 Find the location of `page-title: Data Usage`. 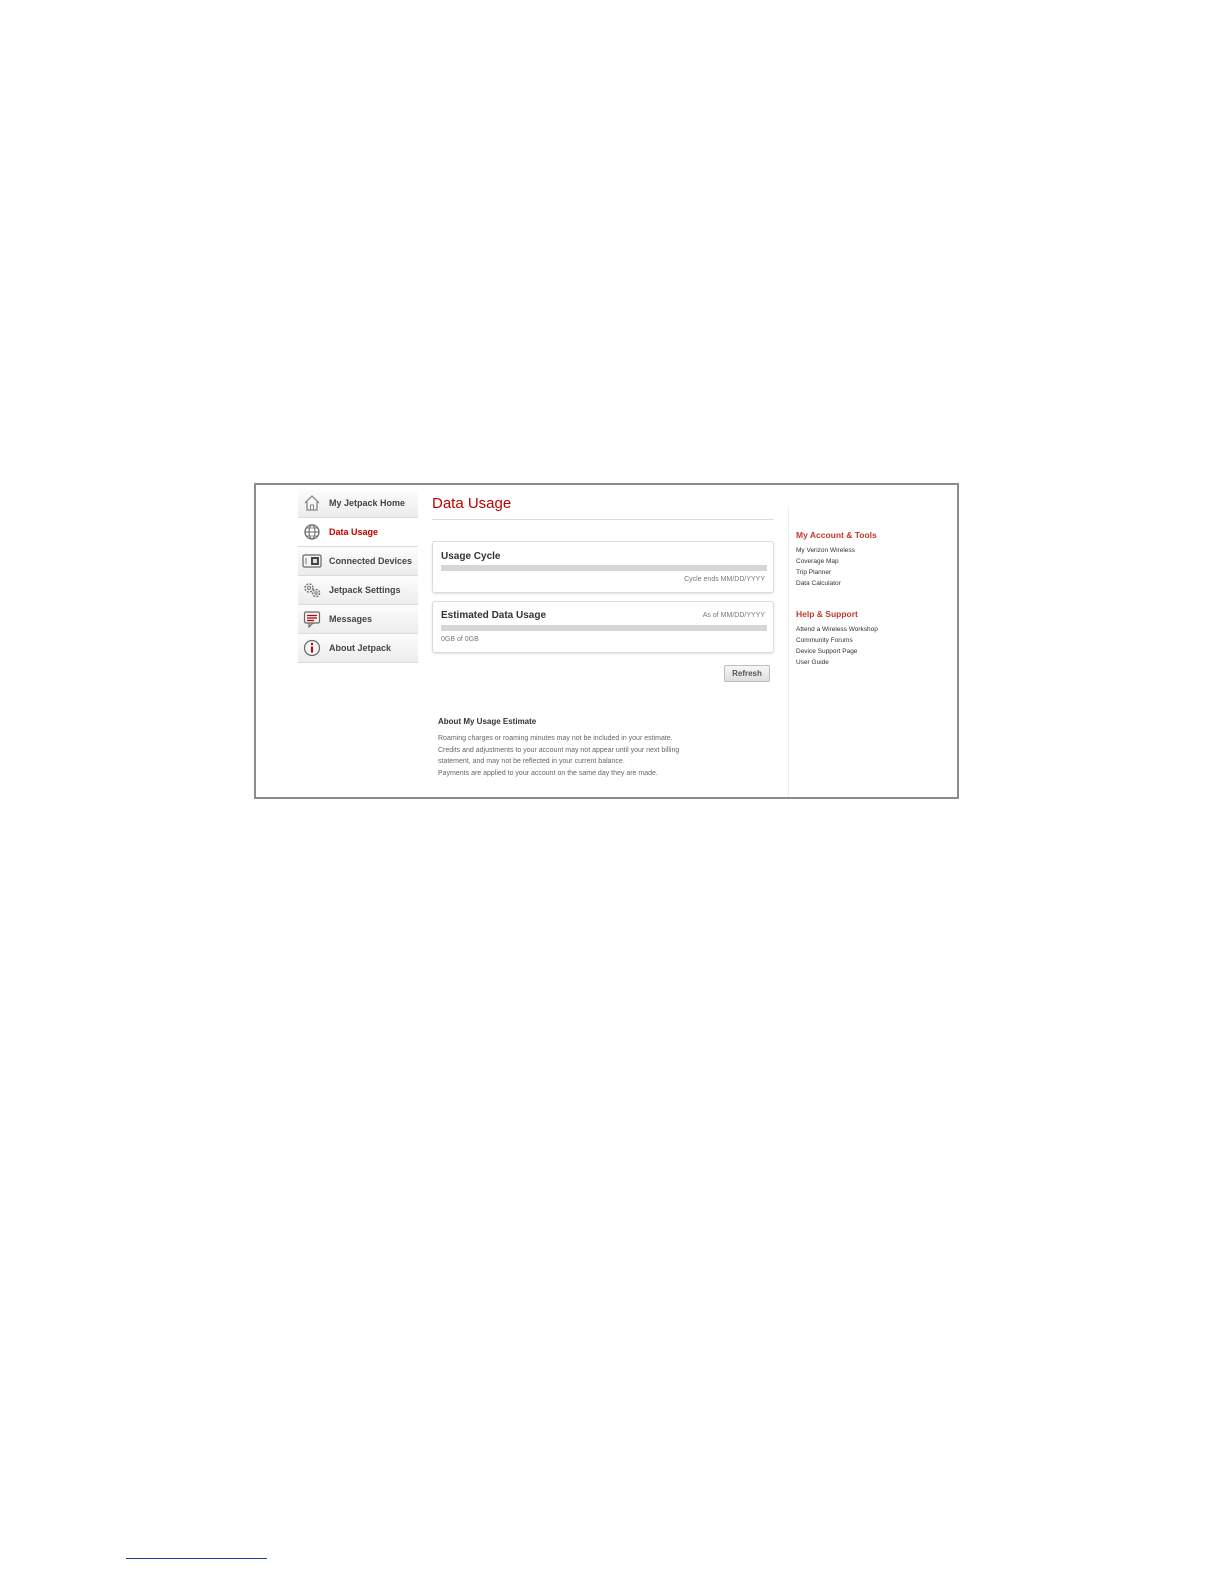

page-title: Data Usage is located at coordinates (472, 503).